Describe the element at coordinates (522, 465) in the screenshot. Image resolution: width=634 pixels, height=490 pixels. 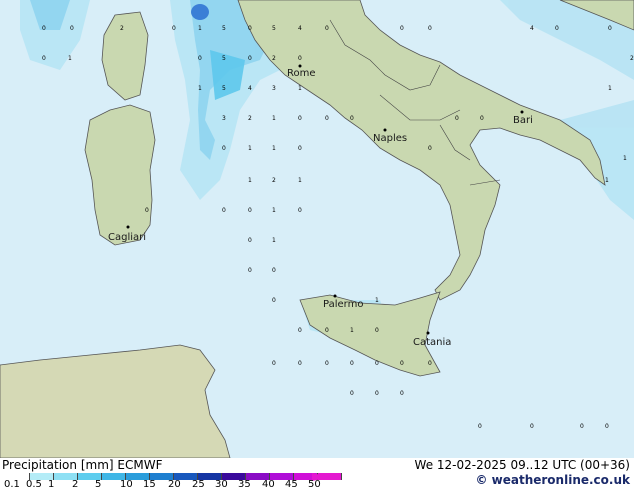
I see `forecast-date: We 12-02-2025 09..12 UTC (00+36)` at that location.